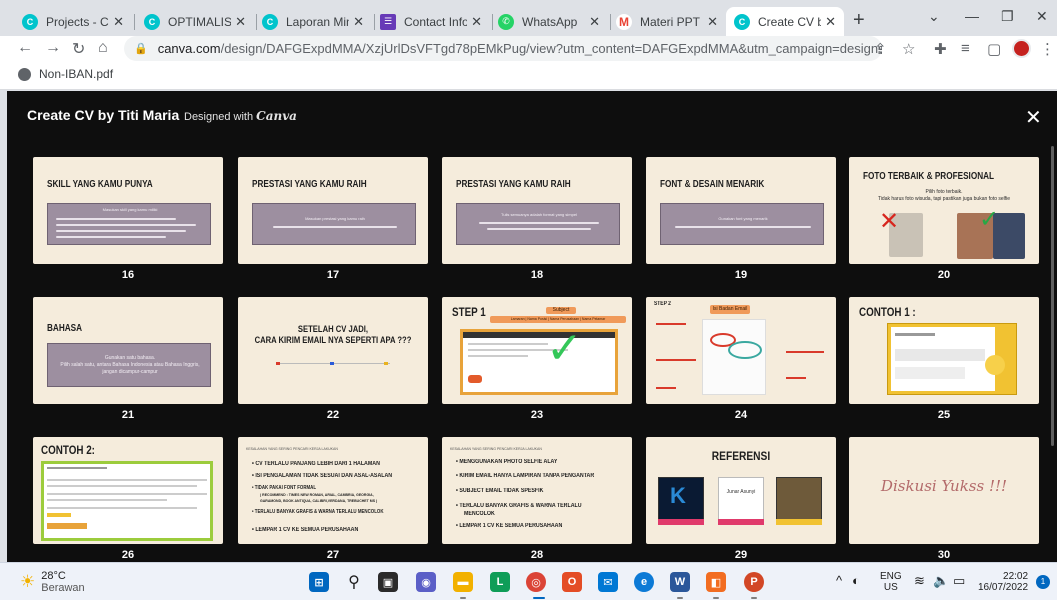  What do you see at coordinates (741, 275) in the screenshot?
I see `slide-number: 19` at bounding box center [741, 275].